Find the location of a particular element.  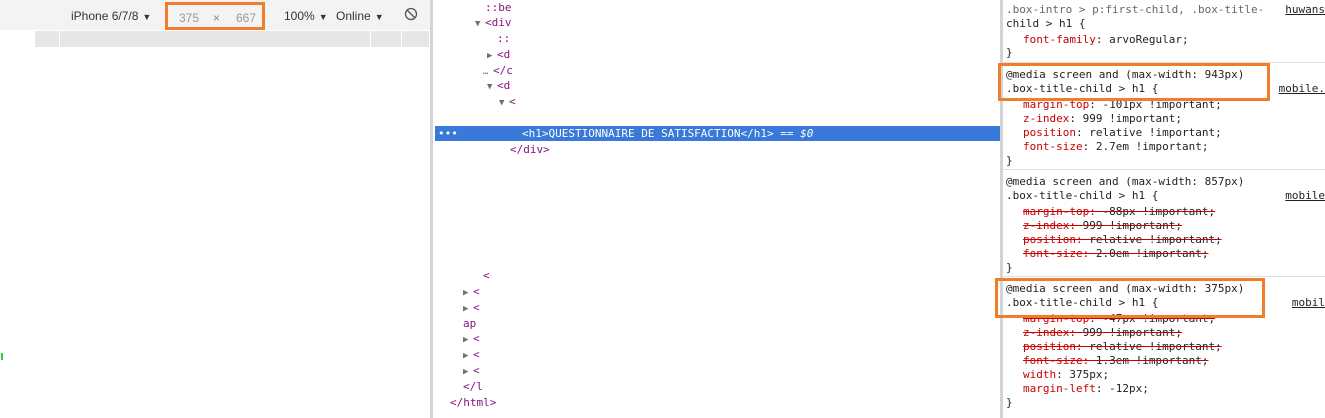

property-name: position is located at coordinates (1049, 132).